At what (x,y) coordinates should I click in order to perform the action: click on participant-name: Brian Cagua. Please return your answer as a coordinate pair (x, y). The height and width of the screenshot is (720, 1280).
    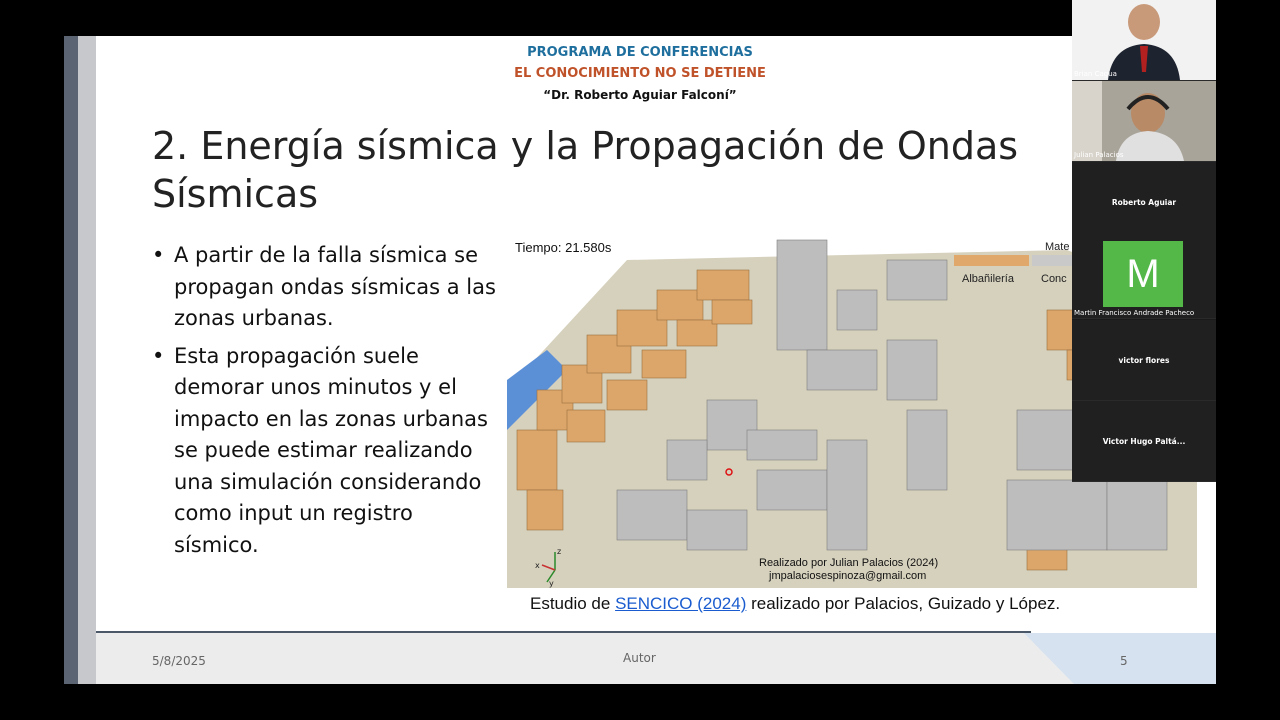
    Looking at the image, I should click on (1095, 74).